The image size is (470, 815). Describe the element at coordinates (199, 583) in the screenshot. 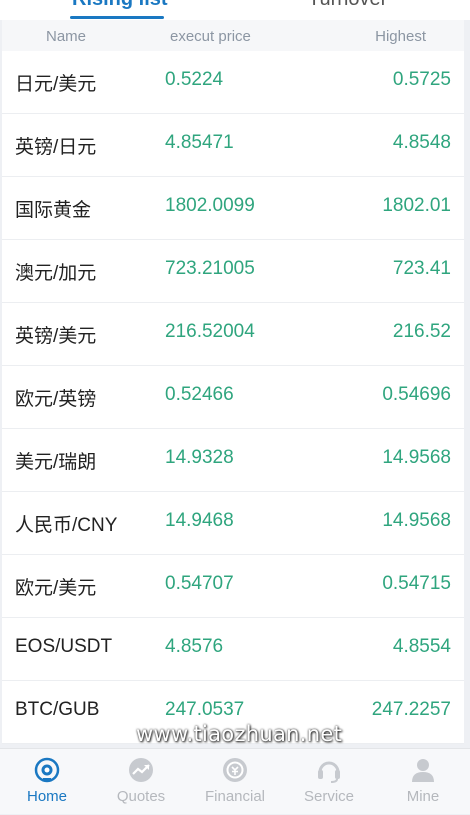

I see `row-price: 0.54707` at that location.